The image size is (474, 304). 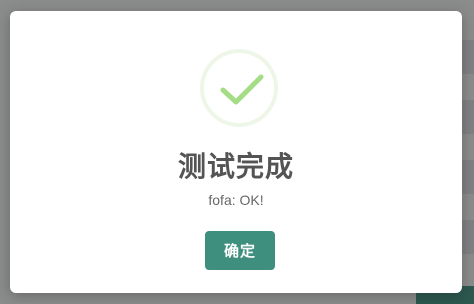 What do you see at coordinates (240, 250) in the screenshot?
I see `confirm-button: 确定` at bounding box center [240, 250].